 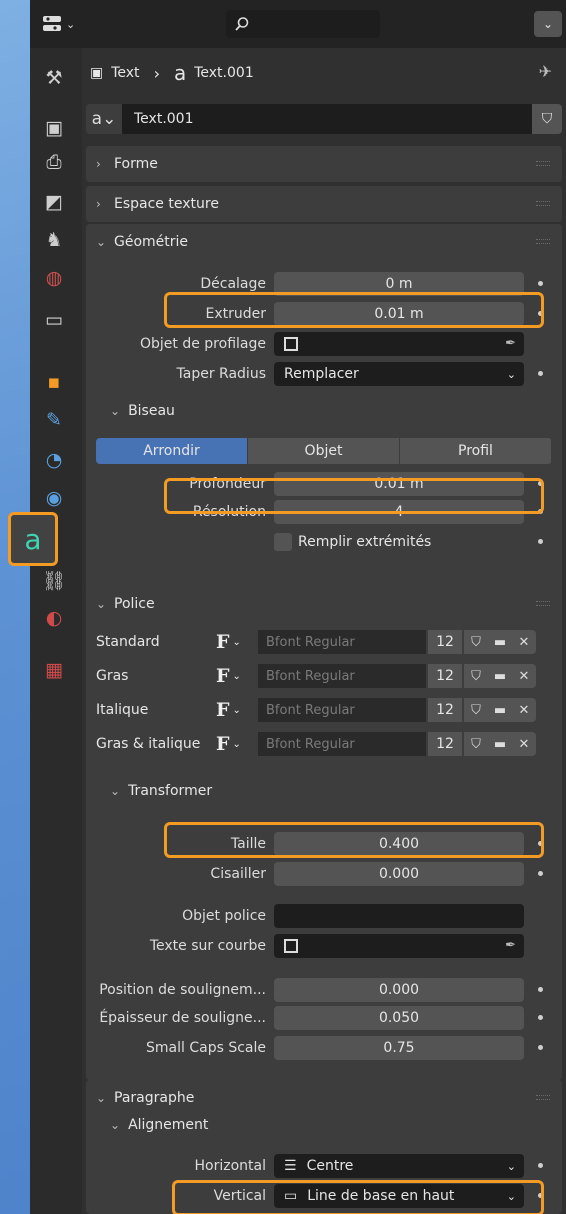 What do you see at coordinates (547, 119) in the screenshot?
I see `fake-user-button: ⛉` at bounding box center [547, 119].